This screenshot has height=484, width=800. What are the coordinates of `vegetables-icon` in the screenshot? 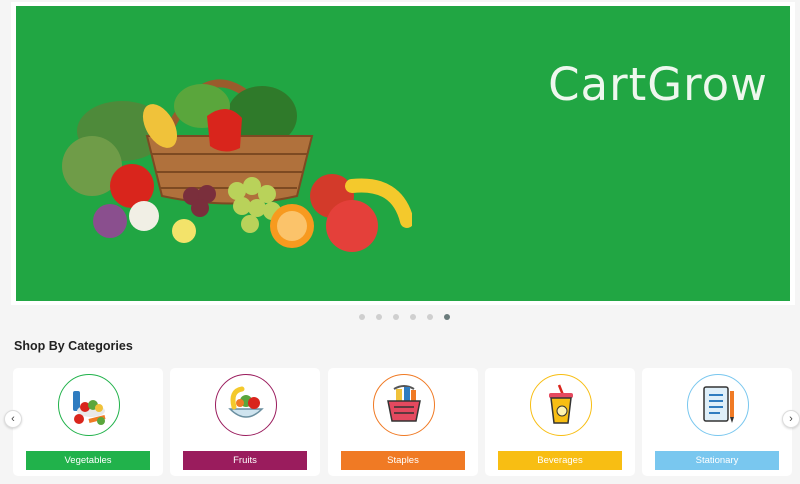 It's located at (89, 405).